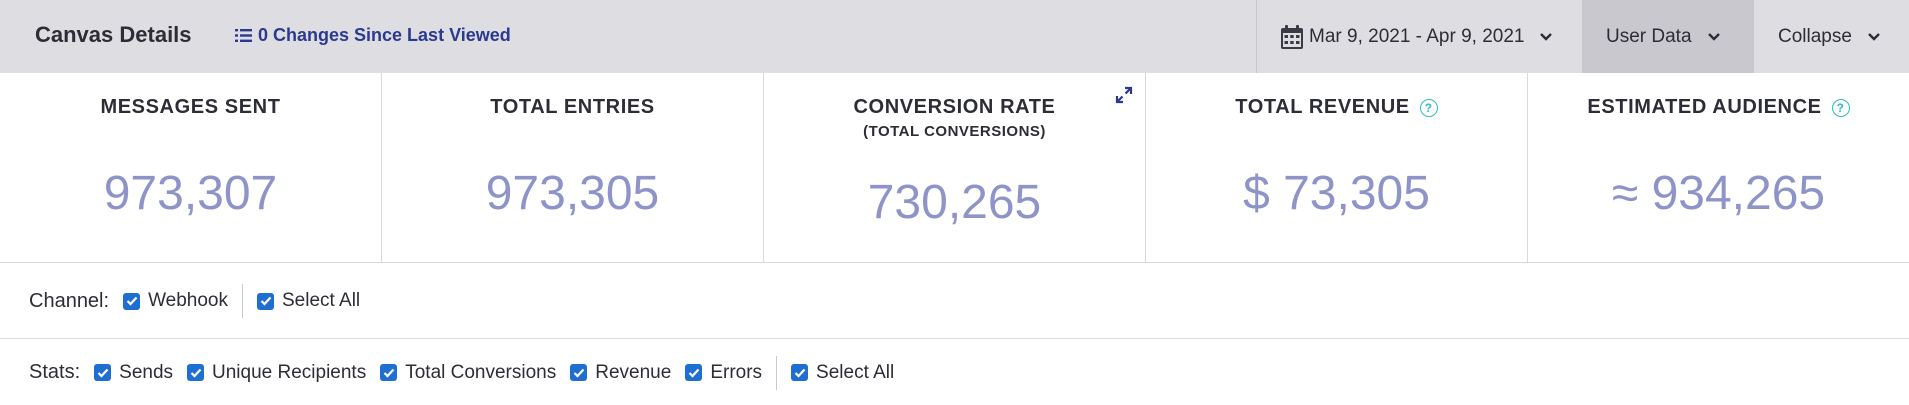 The image size is (1909, 405). What do you see at coordinates (481, 372) in the screenshot?
I see `option-label: Total Conversions` at bounding box center [481, 372].